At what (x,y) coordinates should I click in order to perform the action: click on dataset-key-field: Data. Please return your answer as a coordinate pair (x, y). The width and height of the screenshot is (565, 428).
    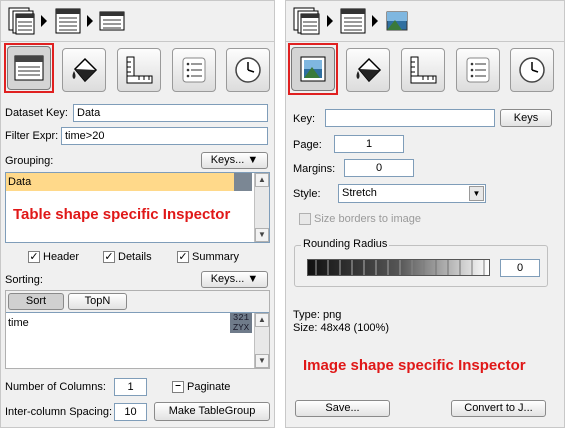
    Looking at the image, I should click on (170, 113).